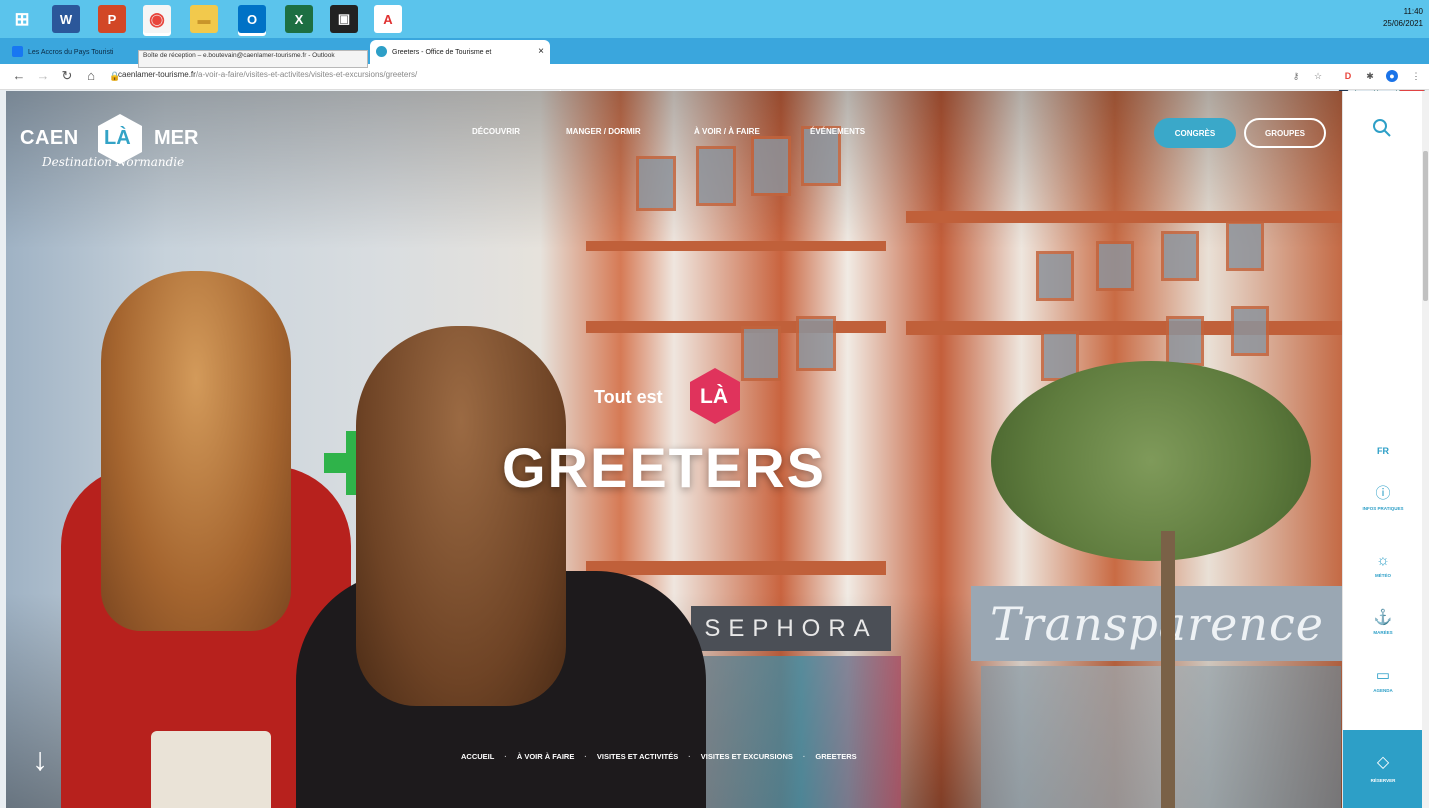  I want to click on page-title-text: GREETERS, so click(664, 467).